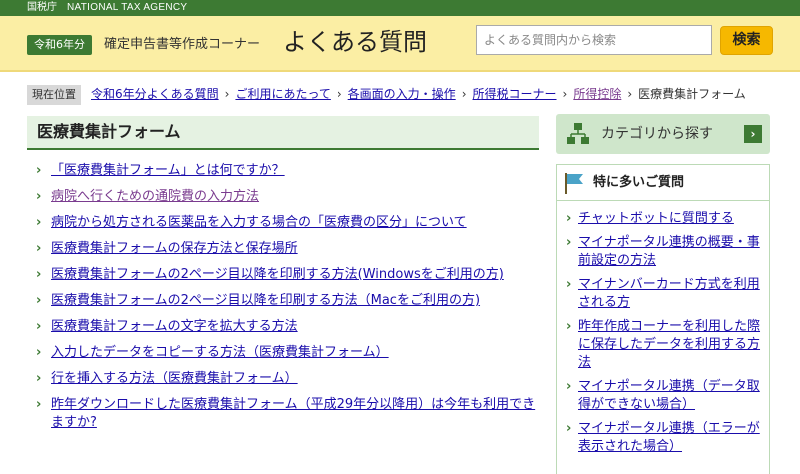  What do you see at coordinates (42, 7) in the screenshot?
I see `agency-name-jp: 国税庁` at bounding box center [42, 7].